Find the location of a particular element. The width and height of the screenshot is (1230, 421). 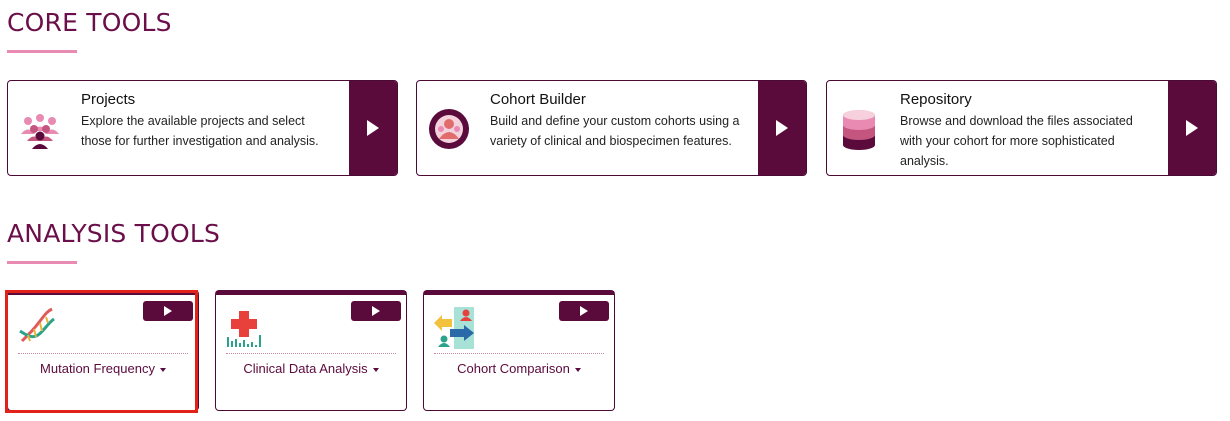

projects-title: Projects is located at coordinates (108, 99).